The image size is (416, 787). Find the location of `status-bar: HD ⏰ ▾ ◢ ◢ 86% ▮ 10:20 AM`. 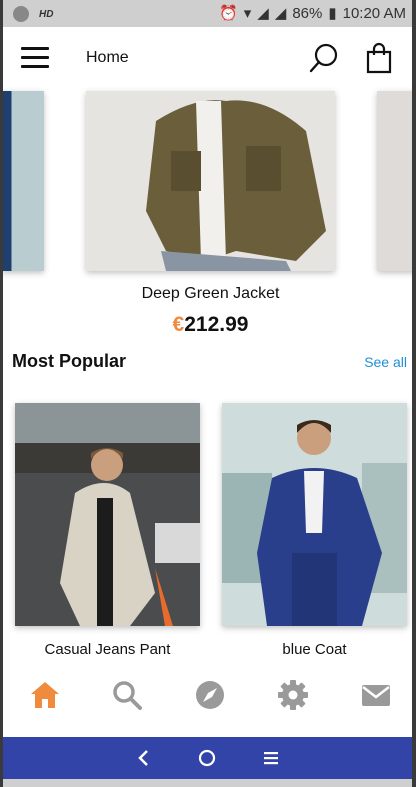

status-bar: HD ⏰ ▾ ◢ ◢ 86% ▮ 10:20 AM is located at coordinates (207, 13).